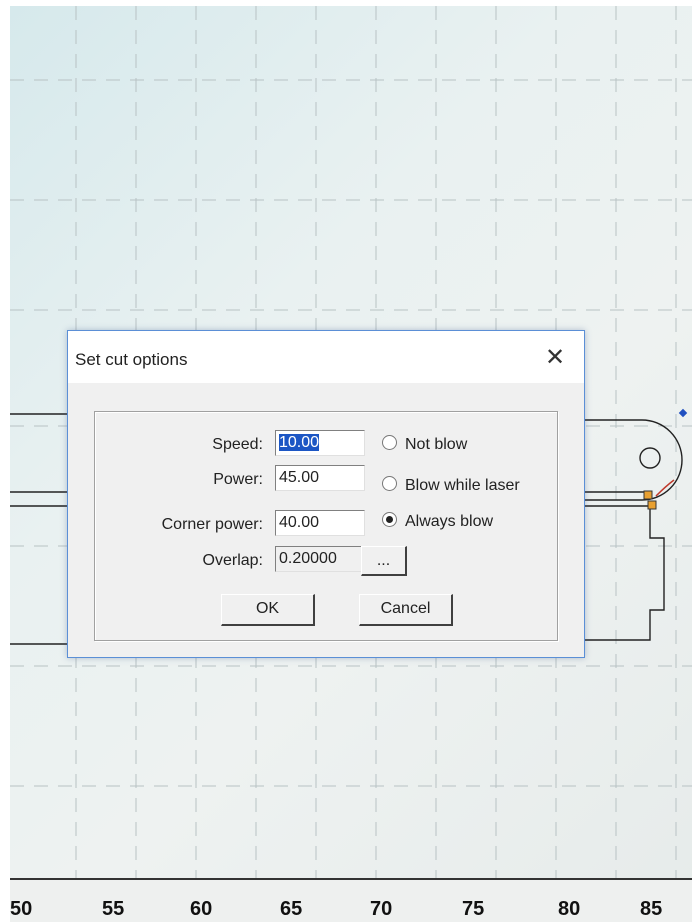 The height and width of the screenshot is (922, 692). Describe the element at coordinates (232, 560) in the screenshot. I see `overlap-label: Overlap:` at that location.